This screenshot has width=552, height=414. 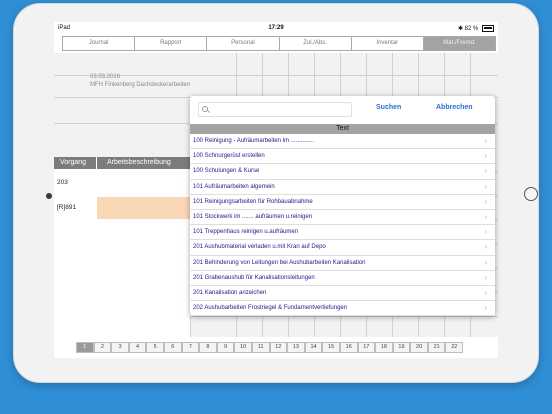 I want to click on page-button: 16, so click(x=348, y=347).